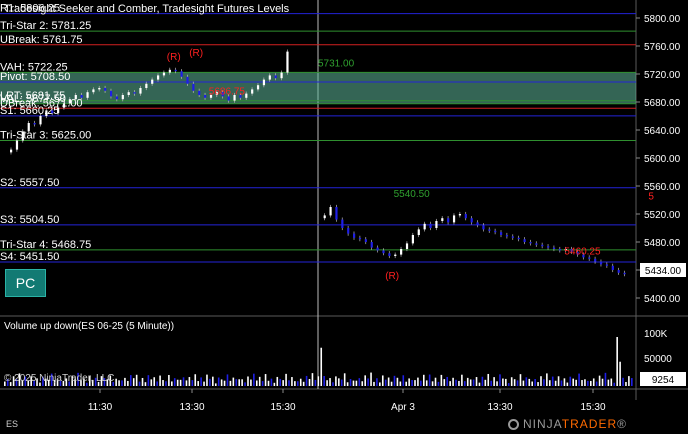 This screenshot has height=434, width=688. What do you see at coordinates (542, 424) in the screenshot?
I see `logo-ninja: NINJA` at bounding box center [542, 424].